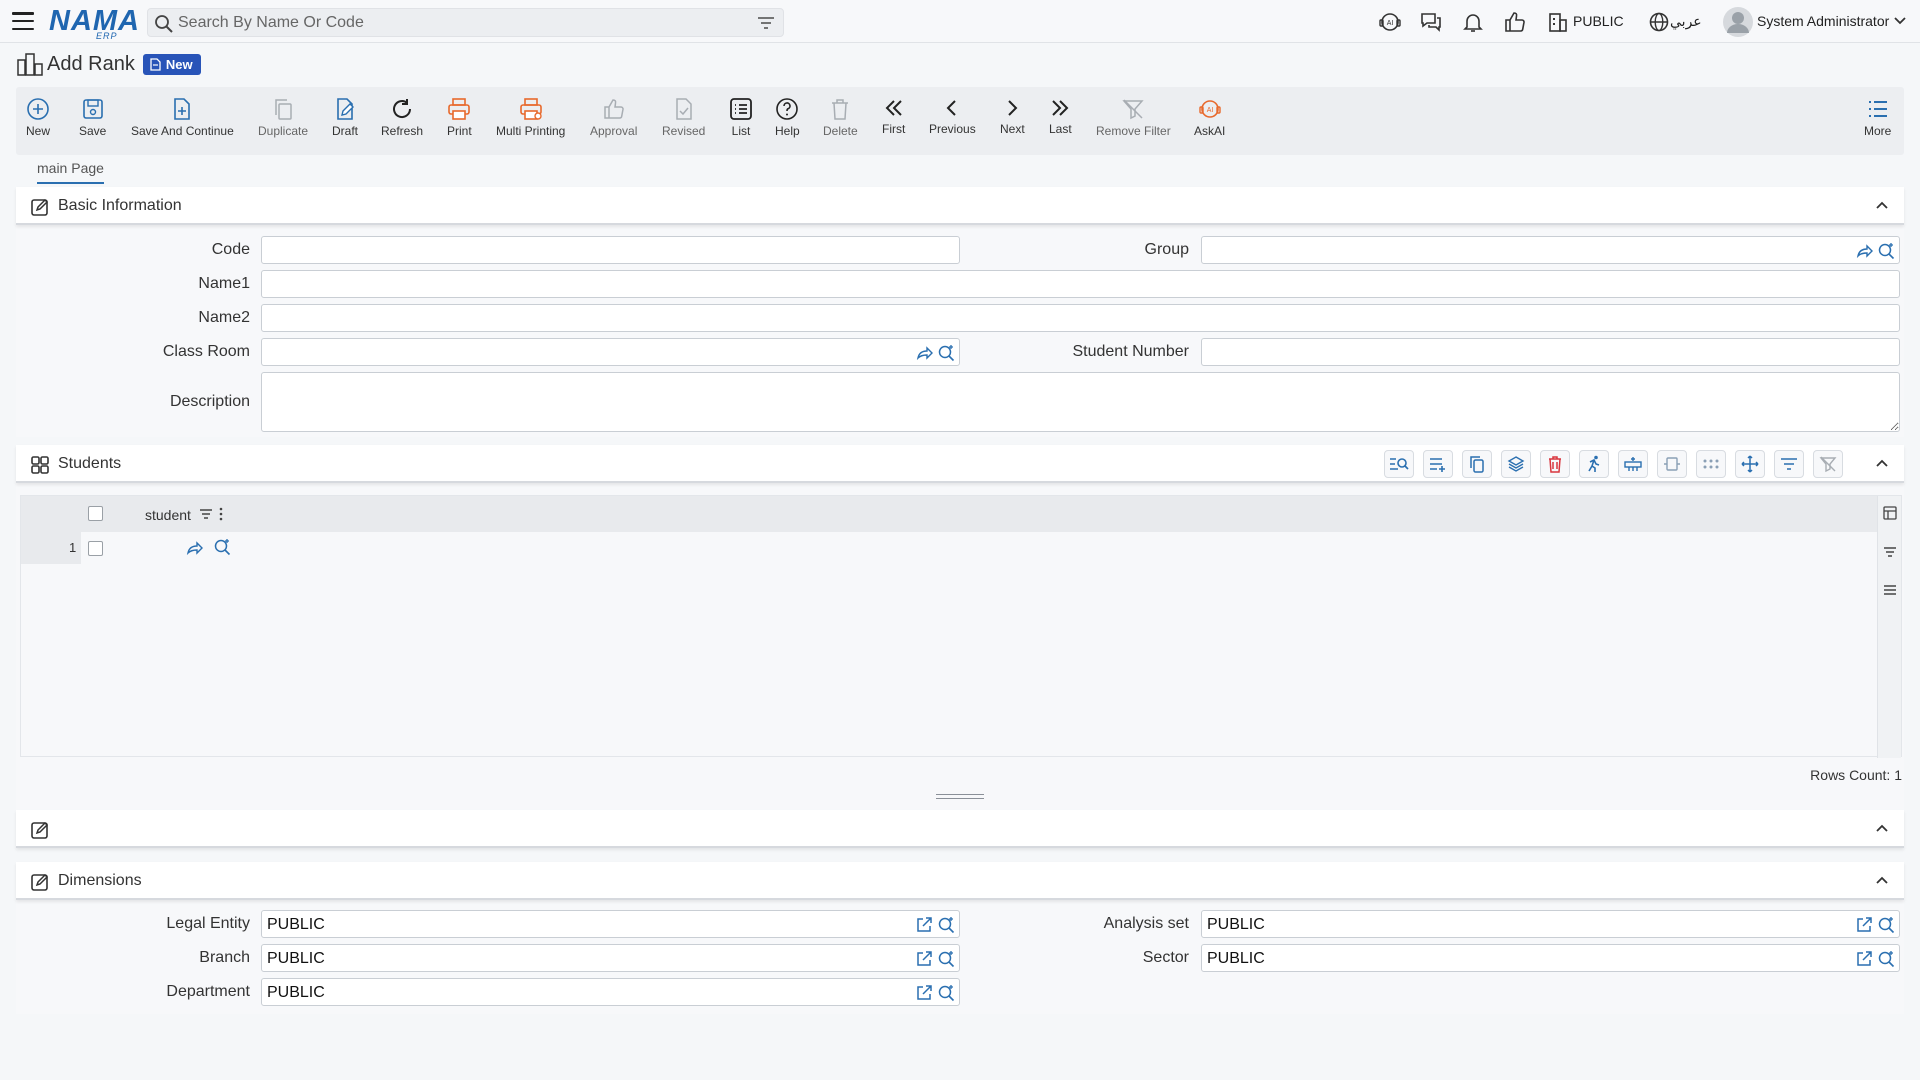  I want to click on logo: NAMA ERP, so click(94, 23).